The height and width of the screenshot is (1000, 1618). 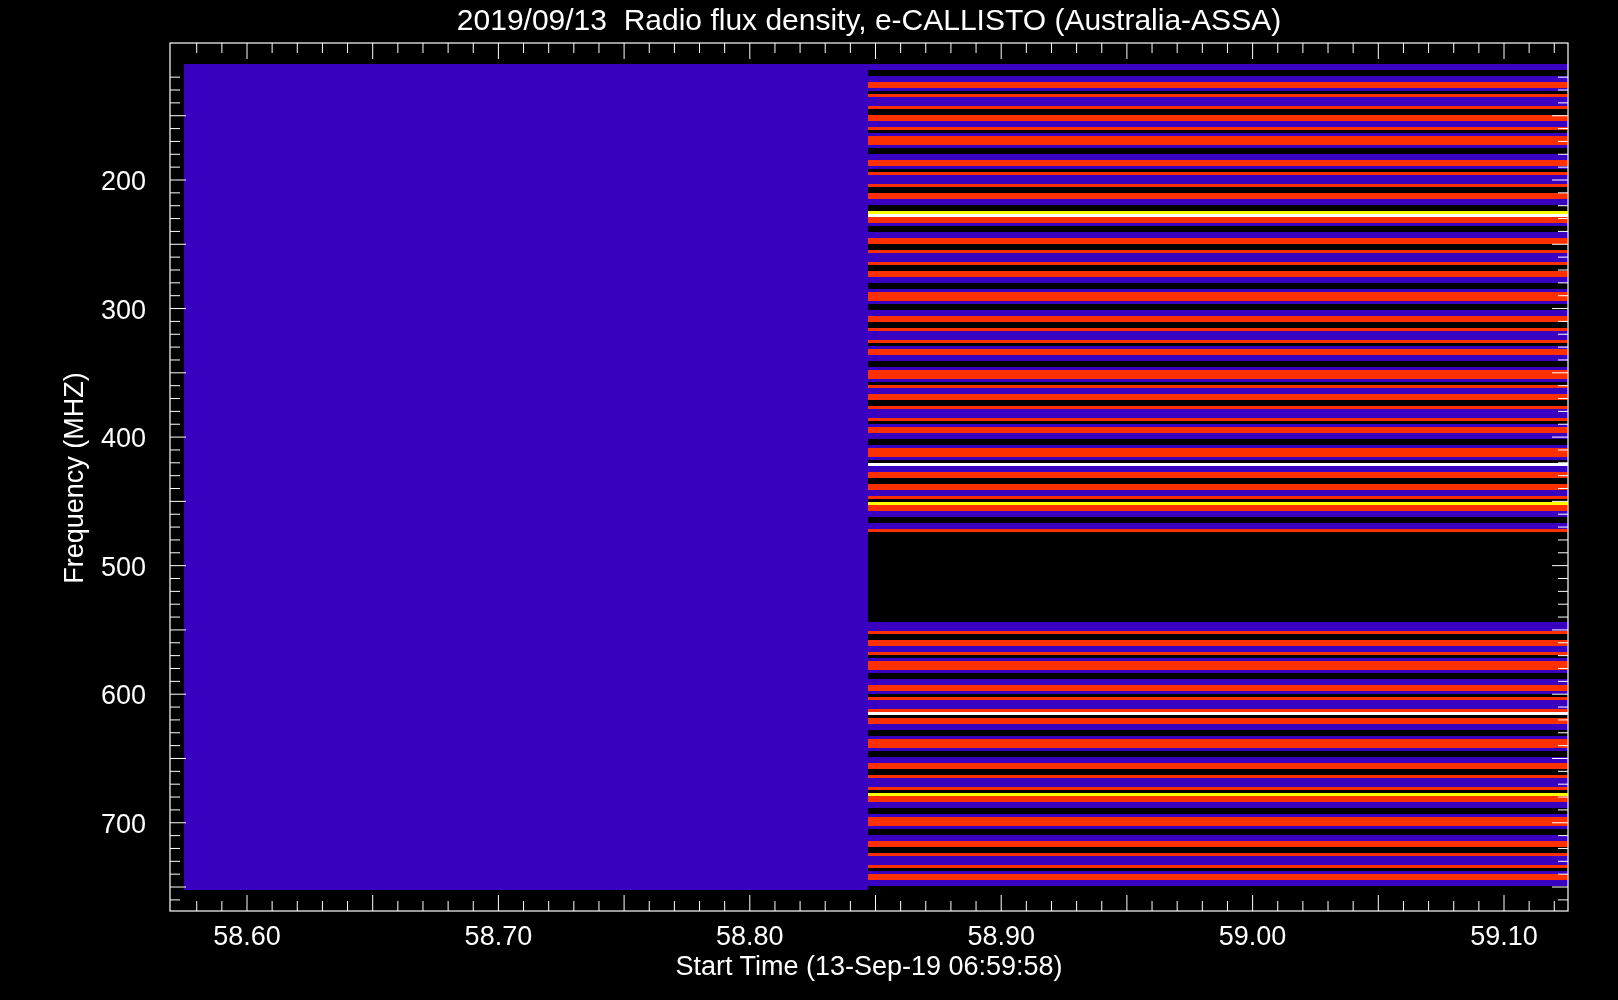 I want to click on y-tick-label: 400, so click(x=123, y=438).